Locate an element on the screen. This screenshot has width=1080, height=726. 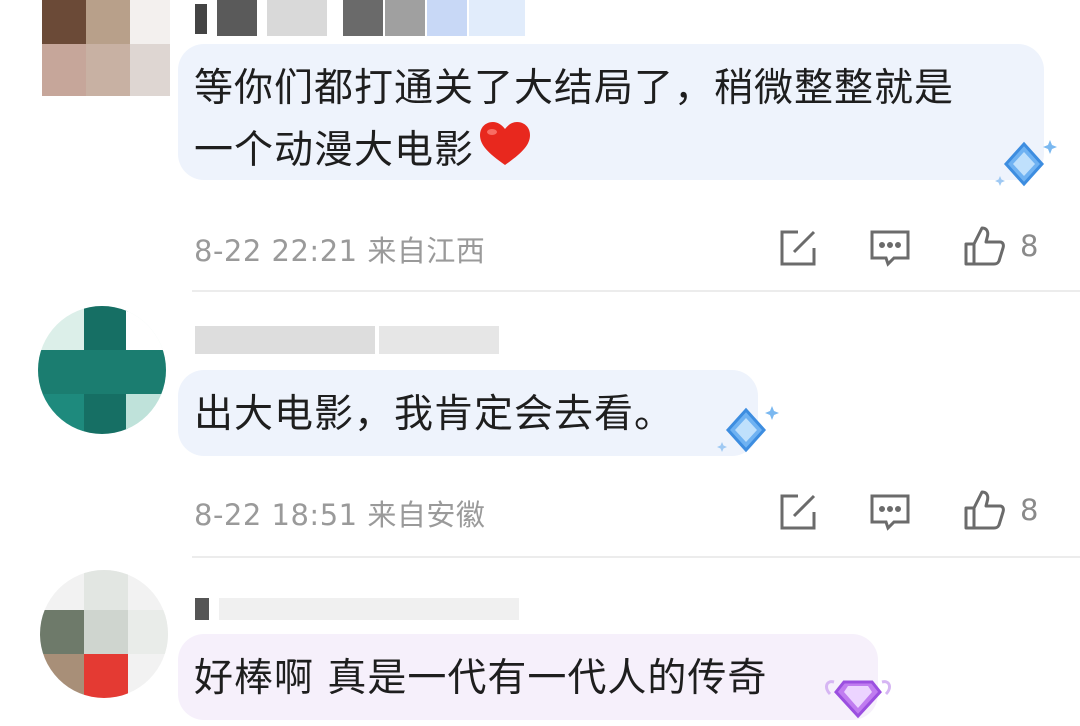
comment-location: 来自江西 is located at coordinates (426, 251).